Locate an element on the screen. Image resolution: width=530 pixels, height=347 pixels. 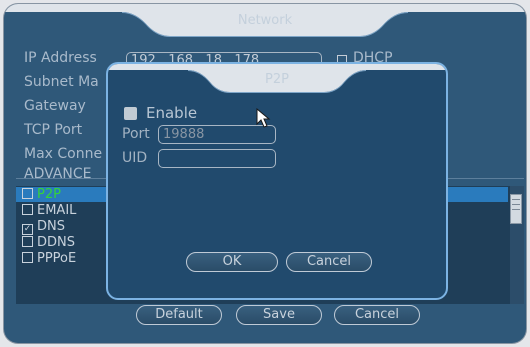
pppoe-label: PPPoE is located at coordinates (57, 258).